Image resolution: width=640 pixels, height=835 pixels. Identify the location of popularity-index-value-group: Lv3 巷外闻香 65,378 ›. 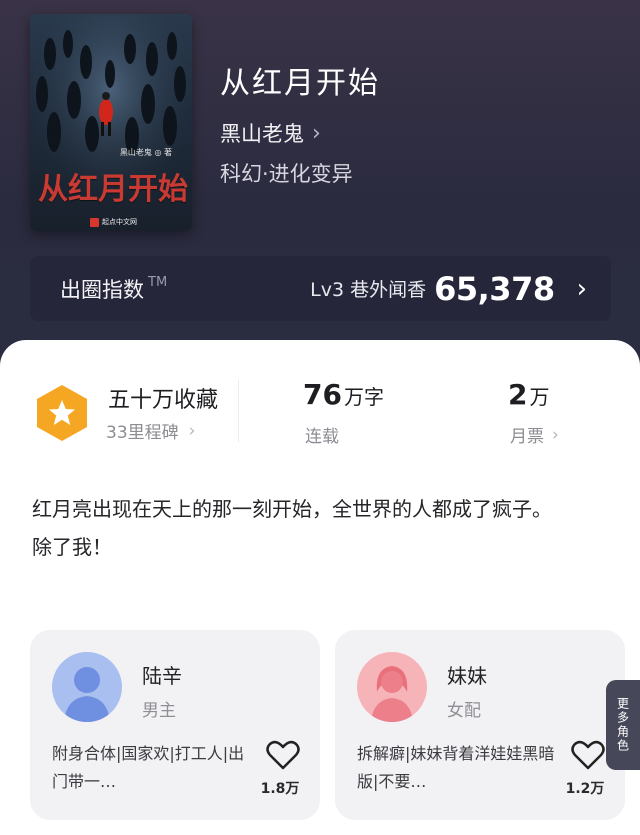
(448, 289).